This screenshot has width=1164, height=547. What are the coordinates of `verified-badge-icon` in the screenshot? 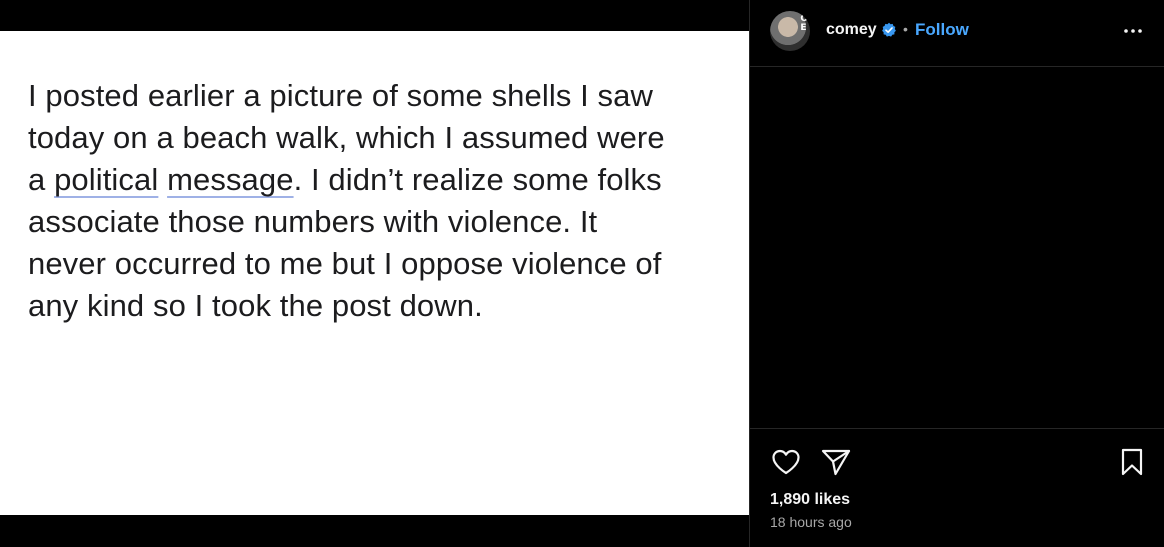 It's located at (889, 29).